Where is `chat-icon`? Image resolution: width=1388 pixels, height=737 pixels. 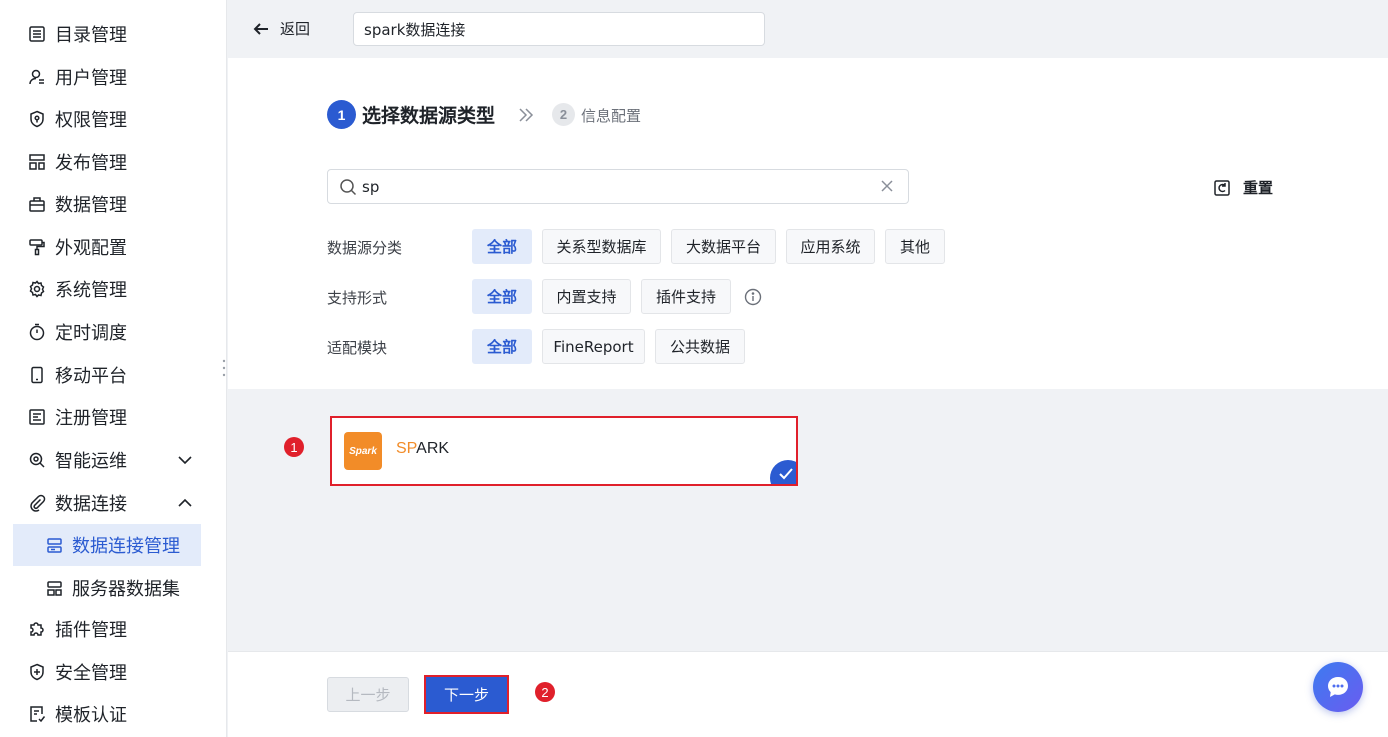 chat-icon is located at coordinates (1338, 687).